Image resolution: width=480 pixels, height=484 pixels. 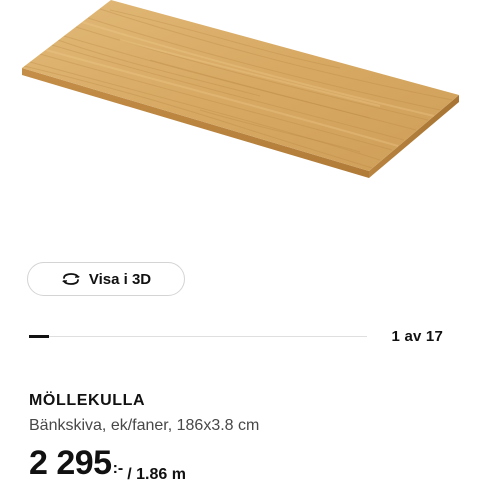 I want to click on view-in-3d-button: Visa i 3D, so click(x=106, y=279).